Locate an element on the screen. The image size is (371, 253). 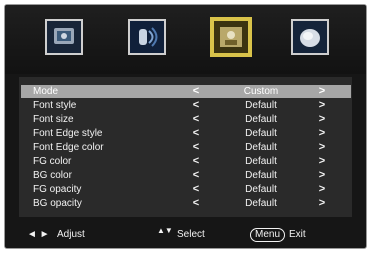
row-label: FG color is located at coordinates (52, 161).